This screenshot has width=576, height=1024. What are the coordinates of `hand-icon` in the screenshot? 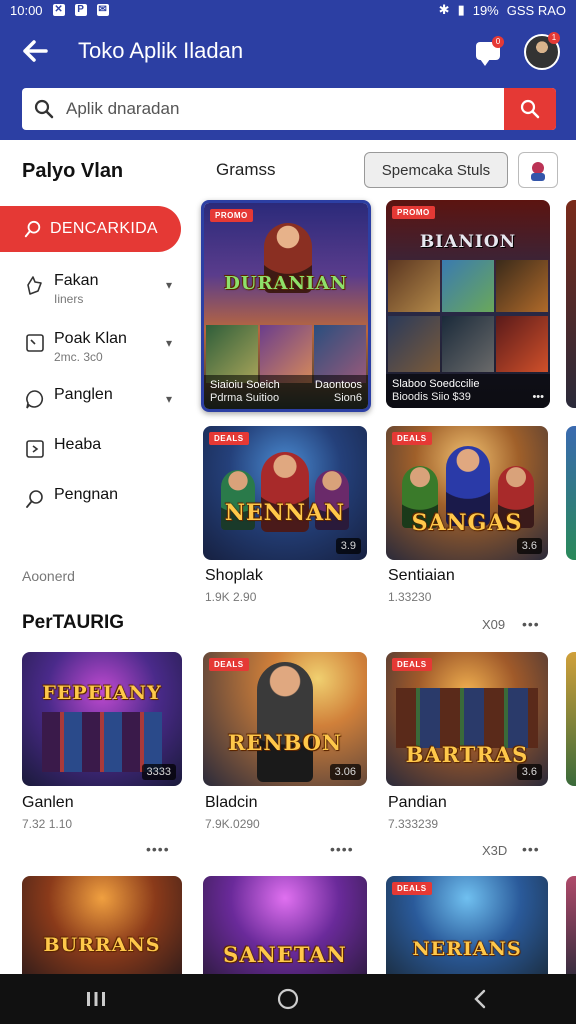 It's located at (35, 285).